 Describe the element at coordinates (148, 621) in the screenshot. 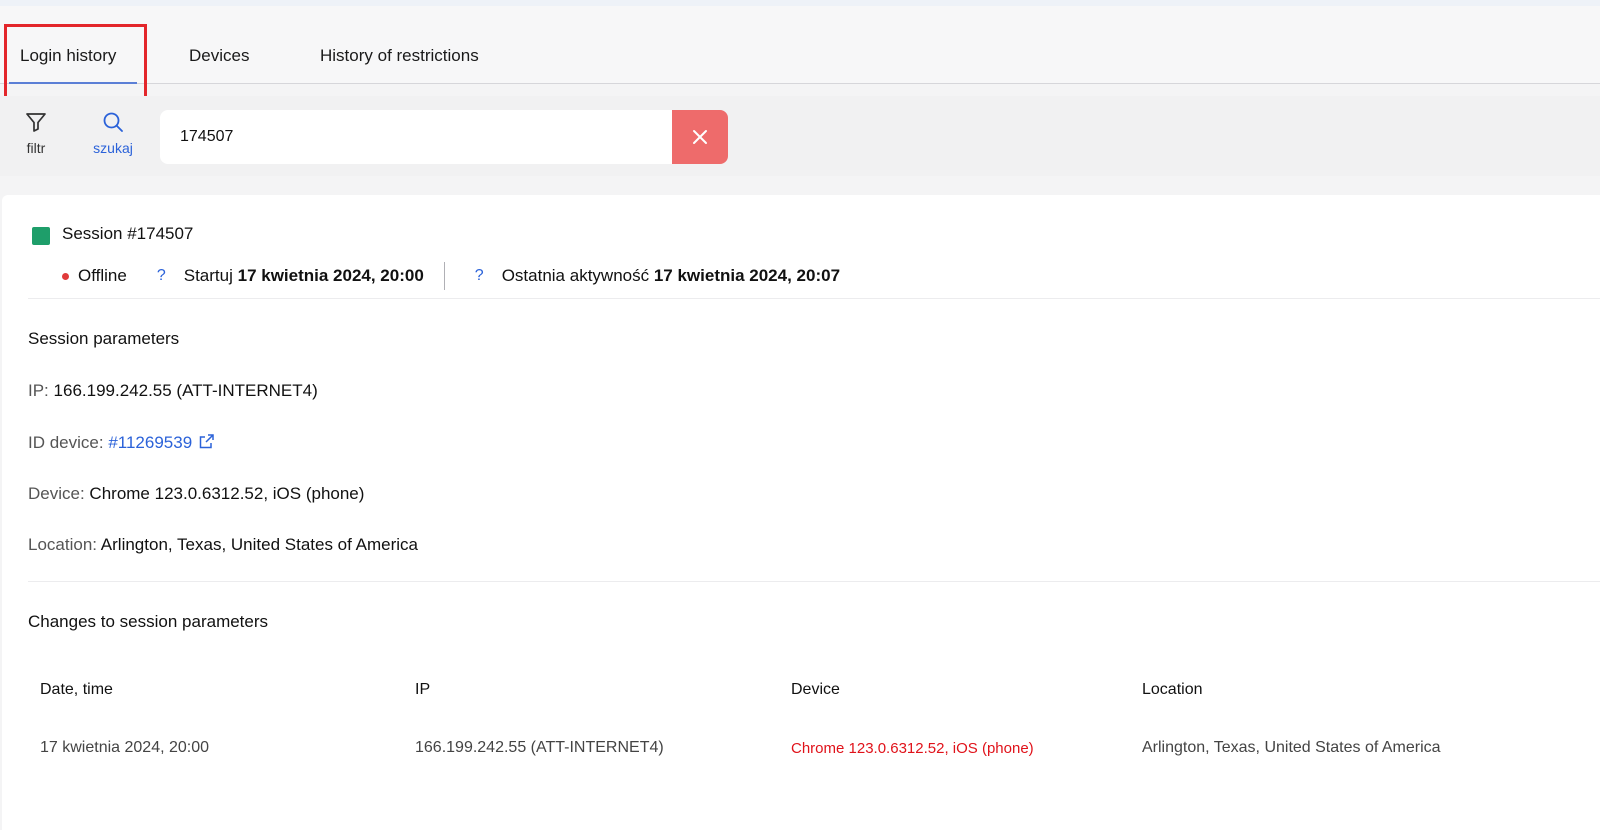

I see `changes-title: Changes to session parameters` at that location.